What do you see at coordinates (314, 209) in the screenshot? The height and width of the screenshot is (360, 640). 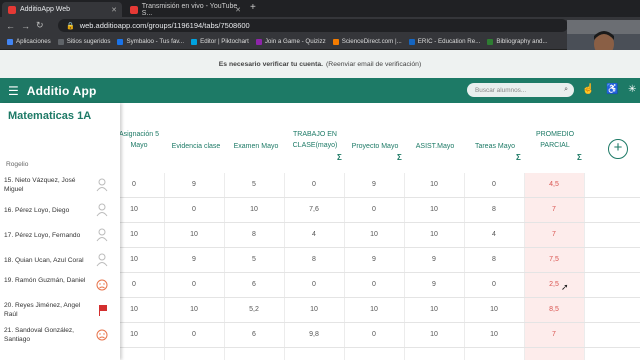 I see `grade-cell: 7,6` at bounding box center [314, 209].